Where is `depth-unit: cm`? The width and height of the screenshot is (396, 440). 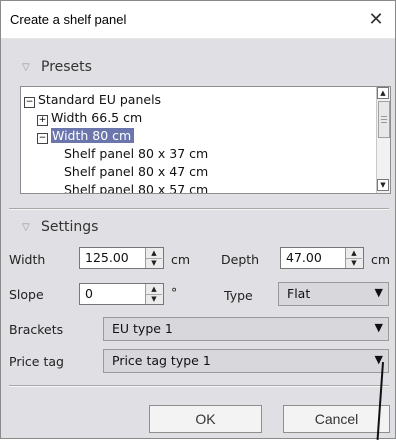 depth-unit: cm is located at coordinates (381, 259).